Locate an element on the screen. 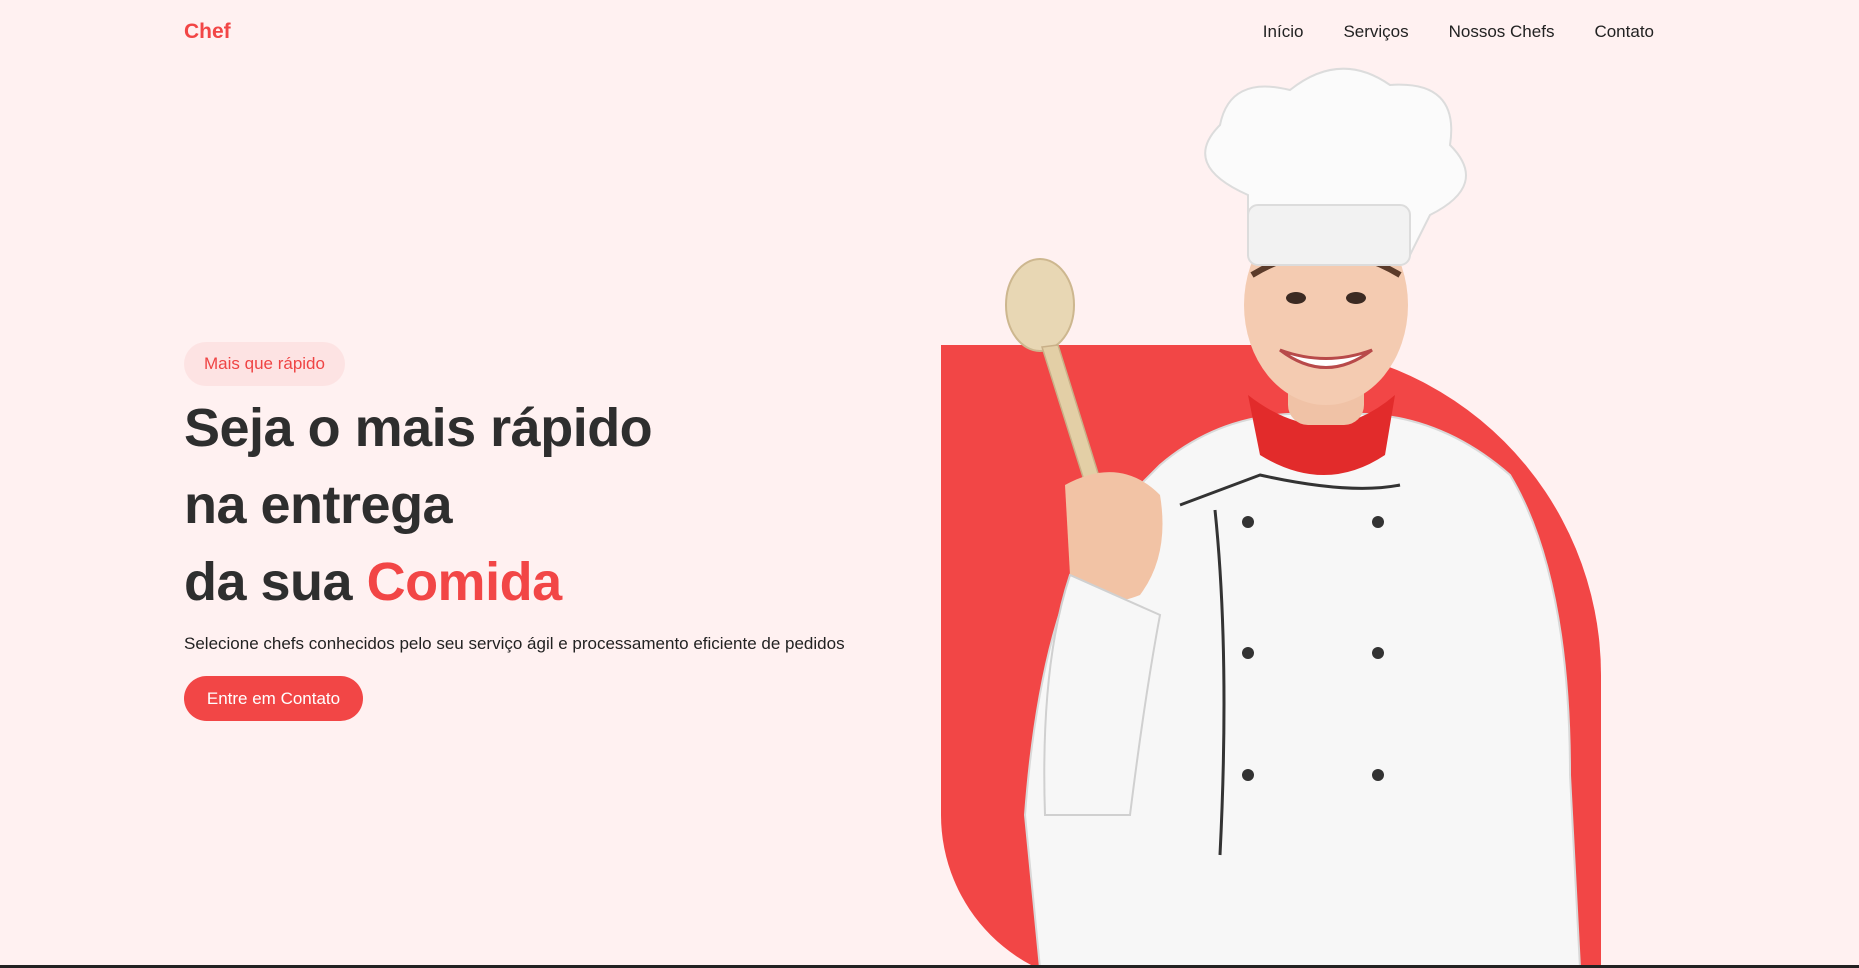 The image size is (1859, 968). main-nav: Início Serviços Nossos Chefs Contato is located at coordinates (1458, 32).